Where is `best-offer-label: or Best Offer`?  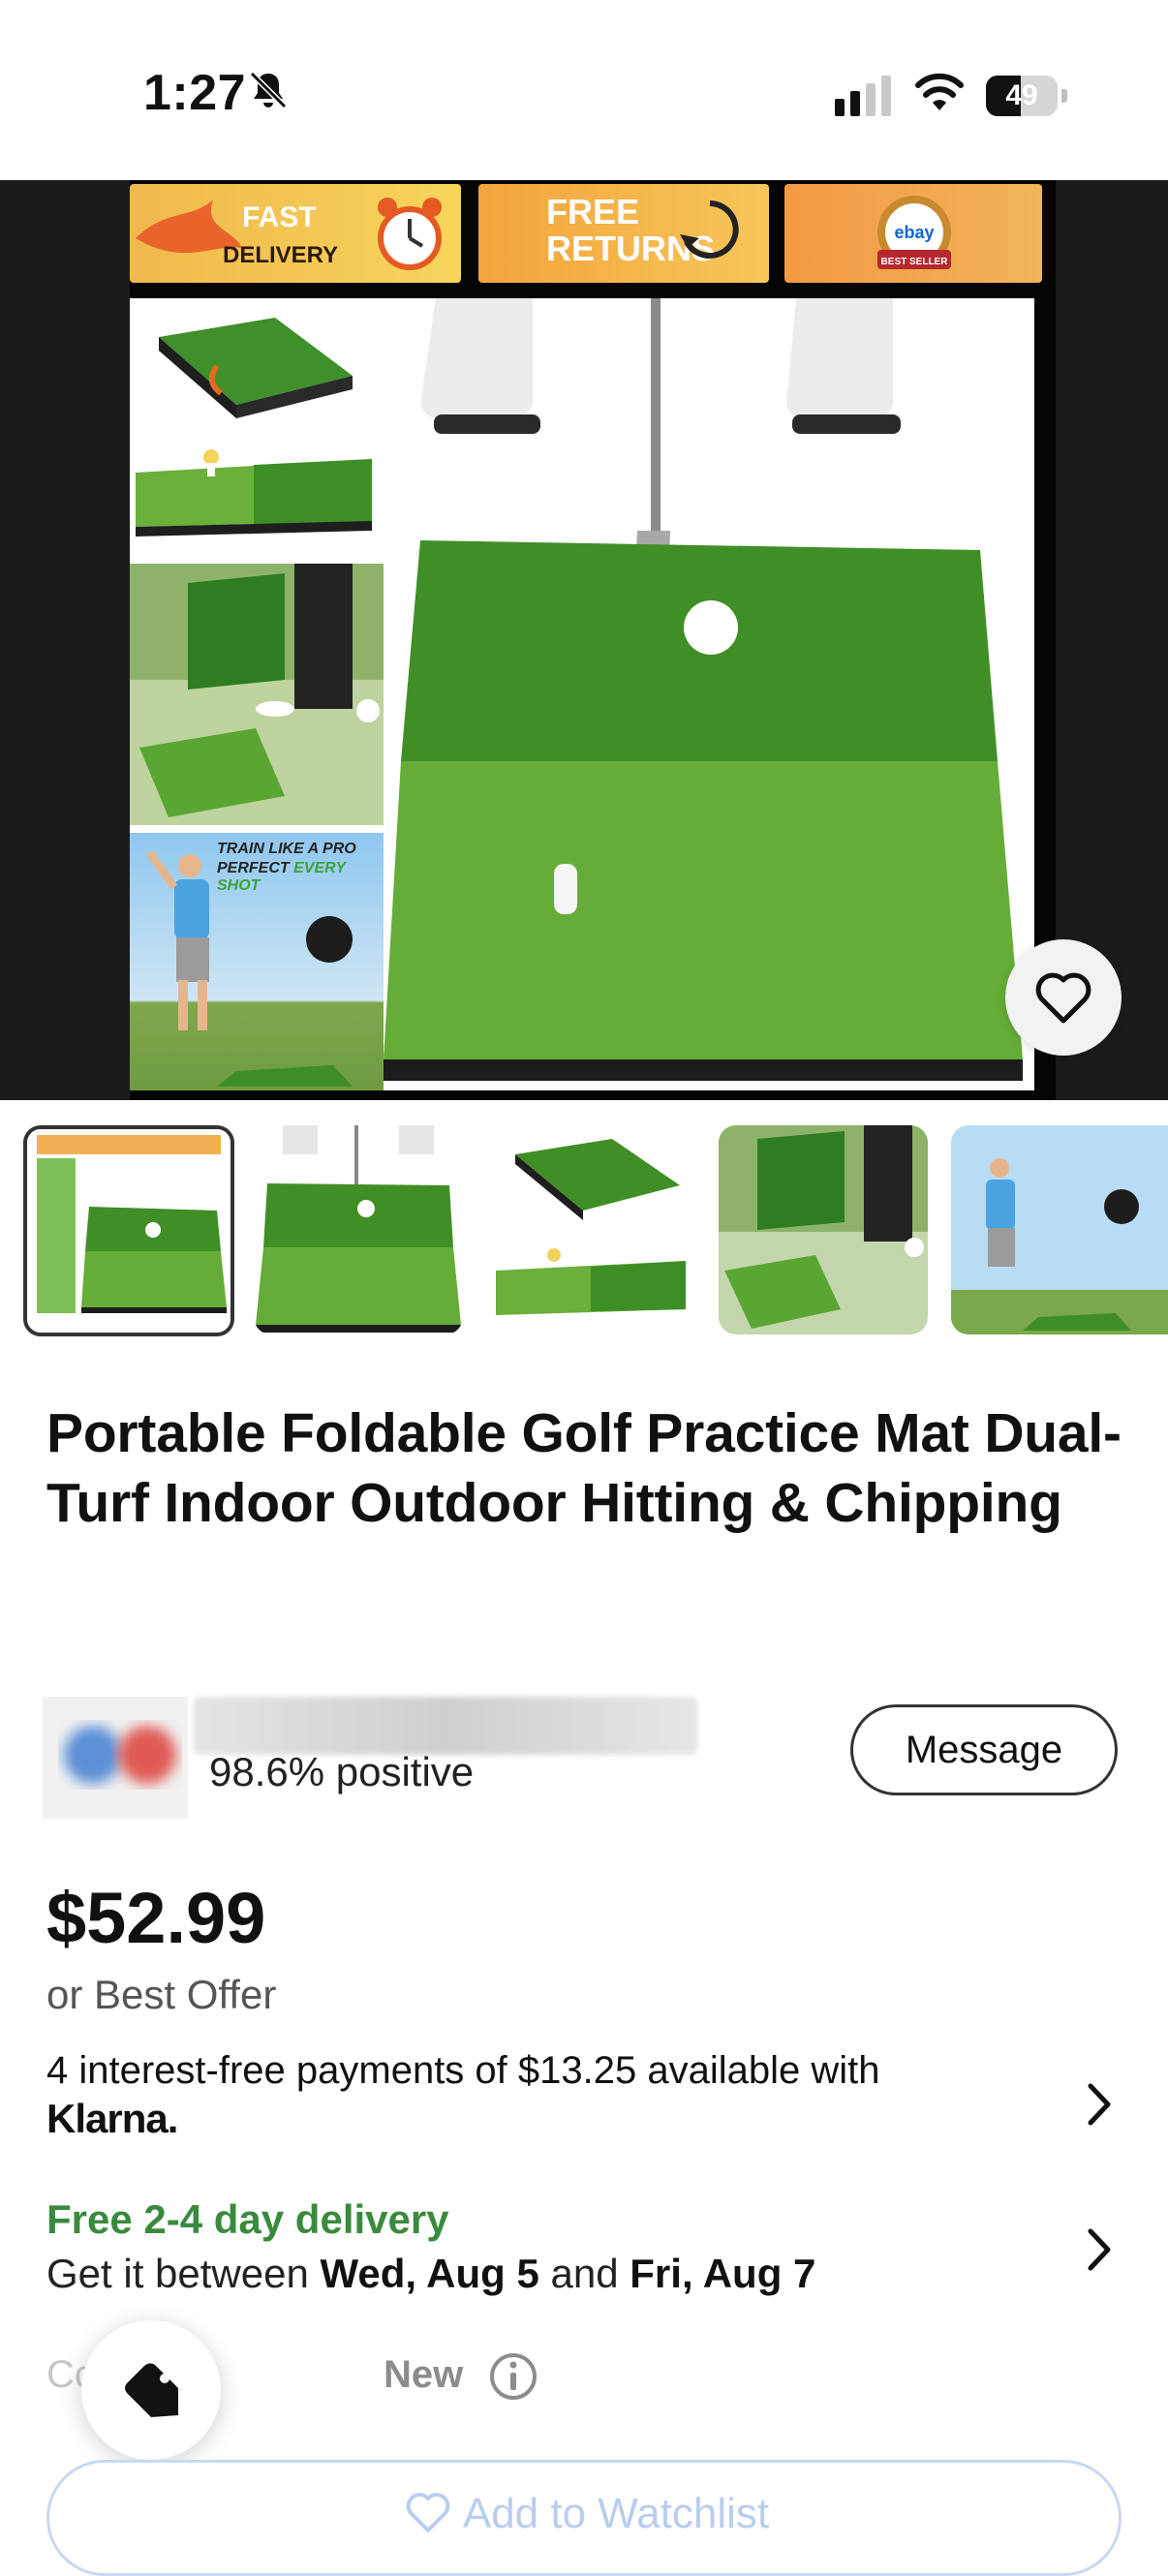 best-offer-label: or Best Offer is located at coordinates (161, 1994).